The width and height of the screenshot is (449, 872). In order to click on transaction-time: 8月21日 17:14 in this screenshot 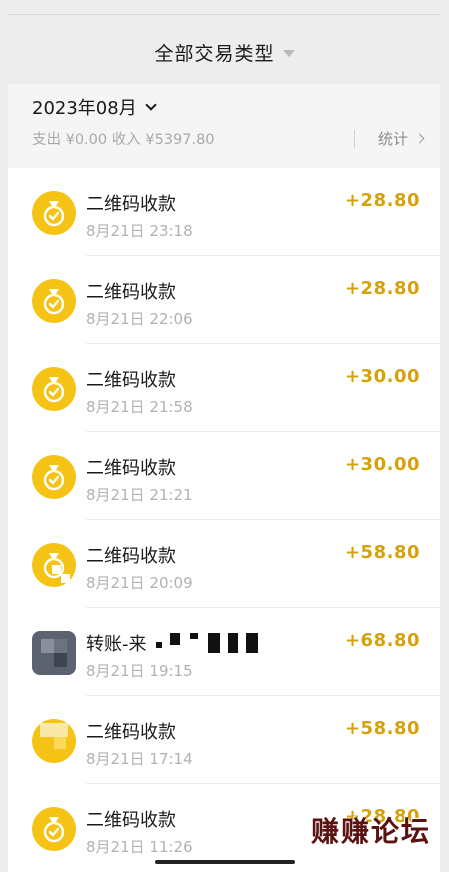, I will do `click(139, 759)`.